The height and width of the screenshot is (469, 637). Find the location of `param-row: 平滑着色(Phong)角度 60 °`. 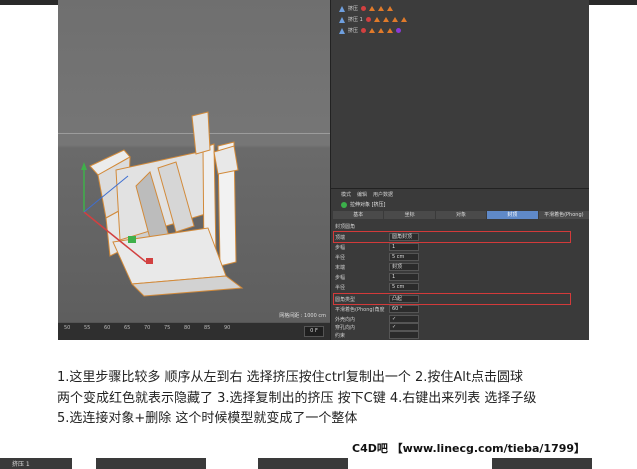

param-row: 平滑着色(Phong)角度 60 ° is located at coordinates (460, 309).